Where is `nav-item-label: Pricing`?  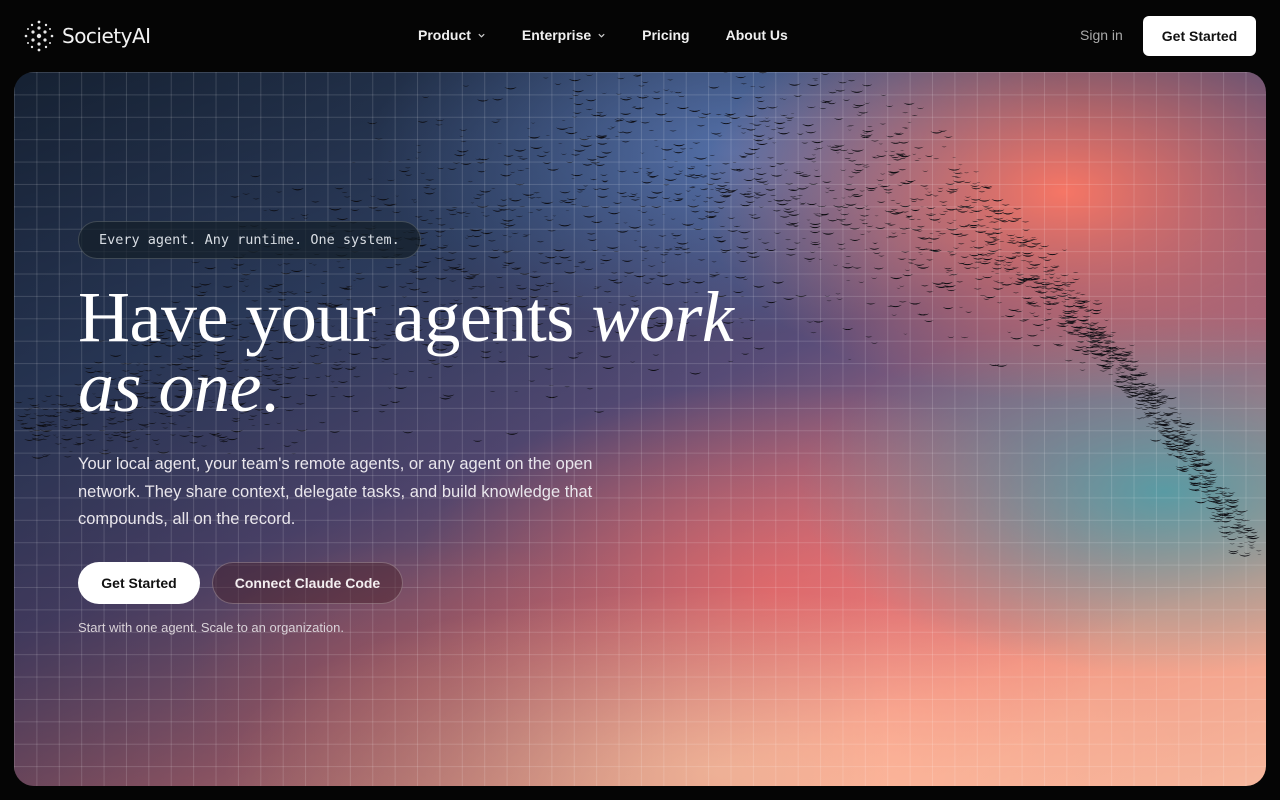
nav-item-label: Pricing is located at coordinates (666, 35).